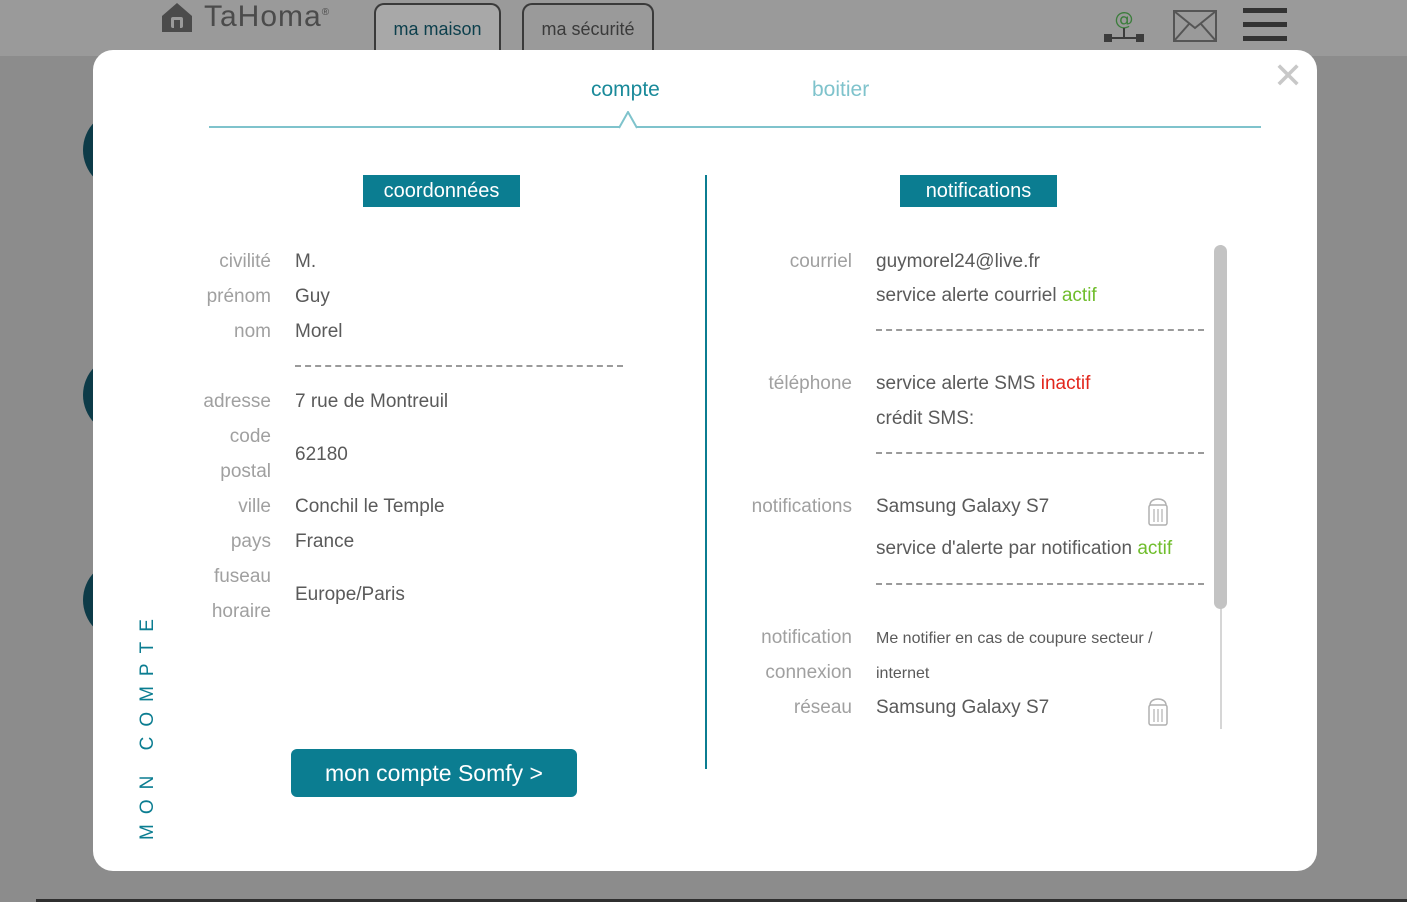 The width and height of the screenshot is (1407, 902). What do you see at coordinates (321, 454) in the screenshot?
I see `code-postal-value: 62180` at bounding box center [321, 454].